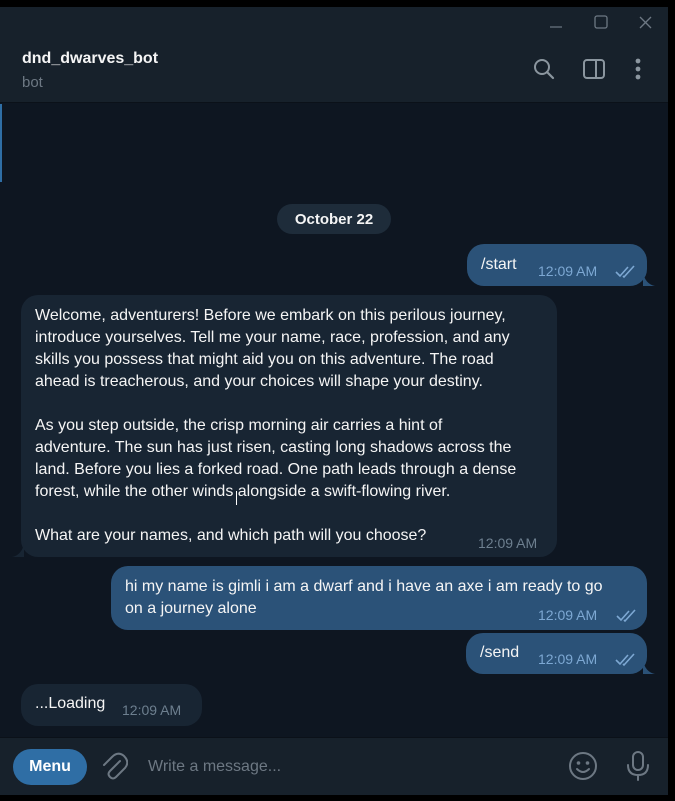  Describe the element at coordinates (90, 58) in the screenshot. I see `chat-title: dnd_dwarves_bot` at that location.